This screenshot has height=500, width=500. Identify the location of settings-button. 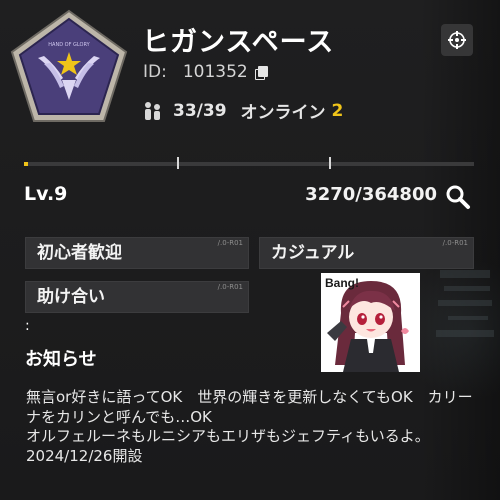
(457, 40).